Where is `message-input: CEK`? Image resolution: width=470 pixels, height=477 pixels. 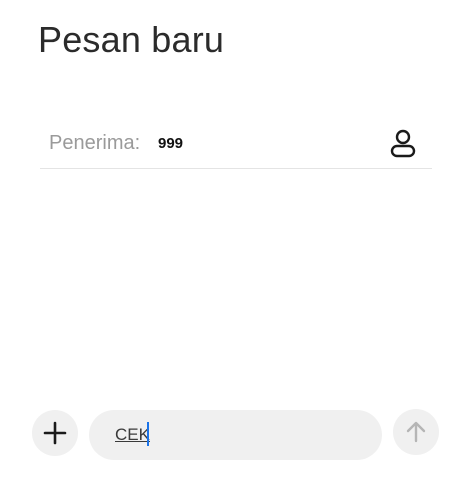 message-input: CEK is located at coordinates (235, 435).